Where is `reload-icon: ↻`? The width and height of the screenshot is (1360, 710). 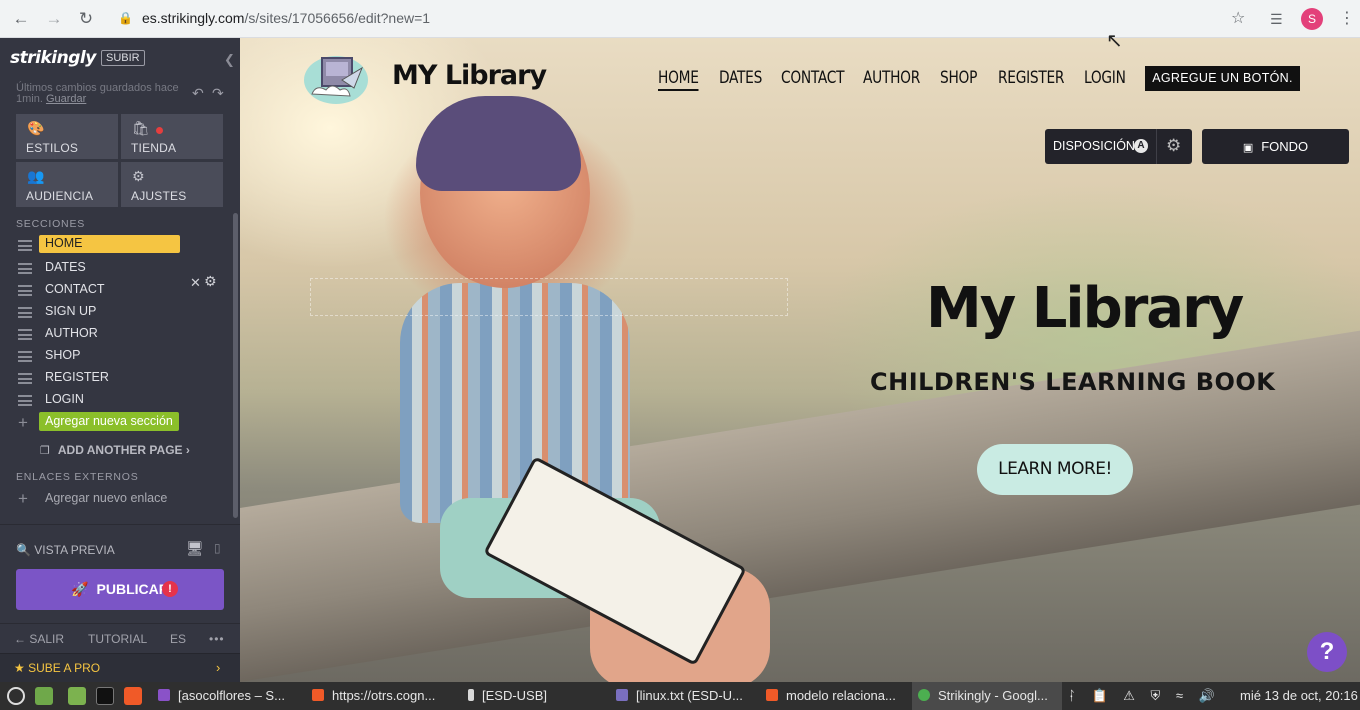
reload-icon: ↻ is located at coordinates (86, 19).